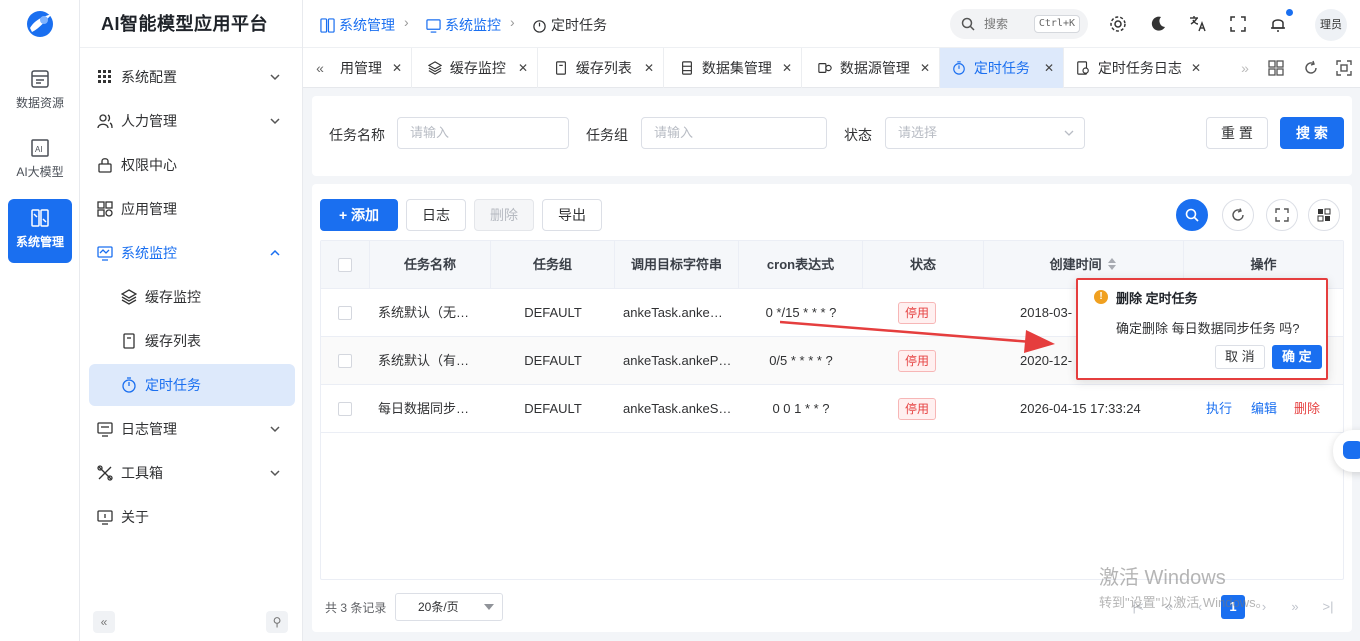 The height and width of the screenshot is (641, 1360). Describe the element at coordinates (1233, 607) in the screenshot. I see `page-1-button: 1` at that location.